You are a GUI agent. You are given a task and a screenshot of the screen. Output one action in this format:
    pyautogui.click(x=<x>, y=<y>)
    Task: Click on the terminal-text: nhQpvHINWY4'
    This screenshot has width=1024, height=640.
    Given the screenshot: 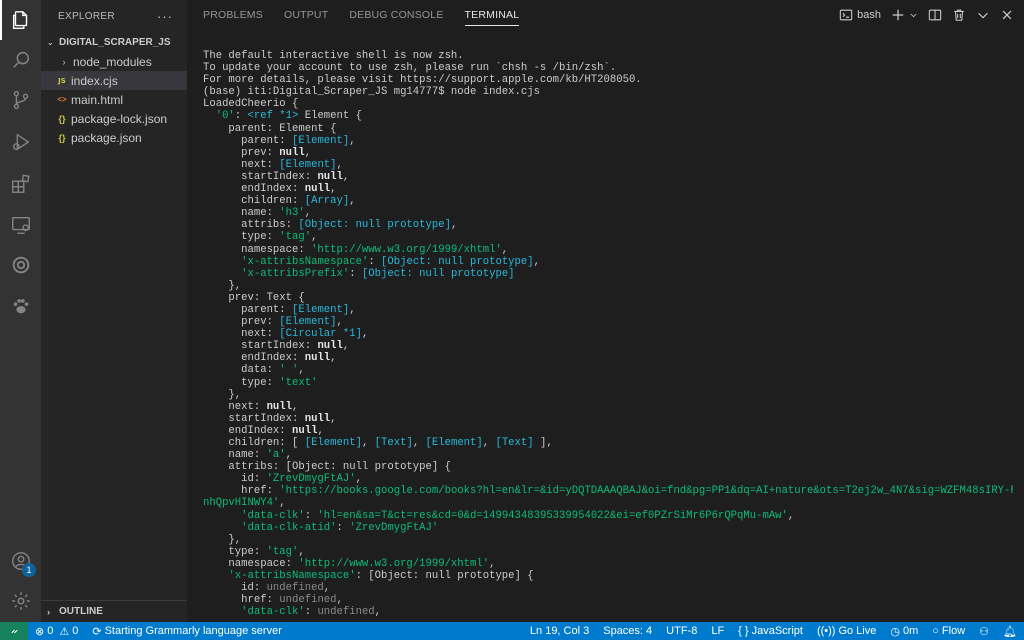 What is the action you would take?
    pyautogui.click(x=241, y=503)
    